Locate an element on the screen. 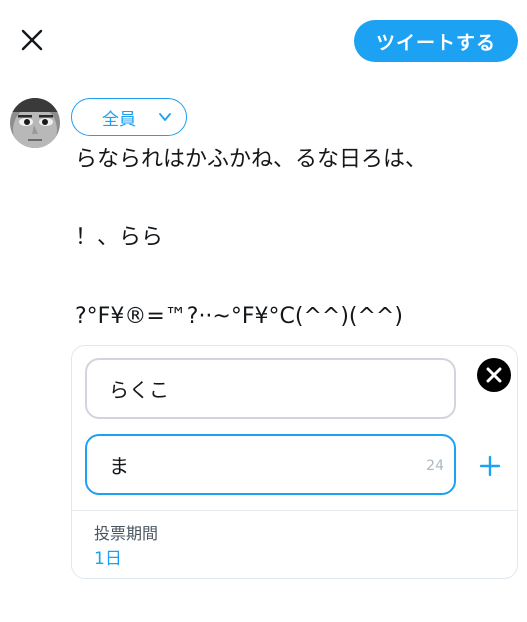 This screenshot has height=622, width=527. divider is located at coordinates (294, 510).